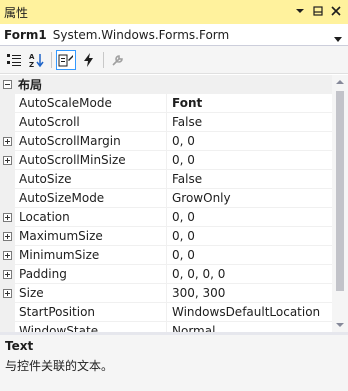 The width and height of the screenshot is (348, 391). Describe the element at coordinates (25, 34) in the screenshot. I see `object-name: Form1` at that location.